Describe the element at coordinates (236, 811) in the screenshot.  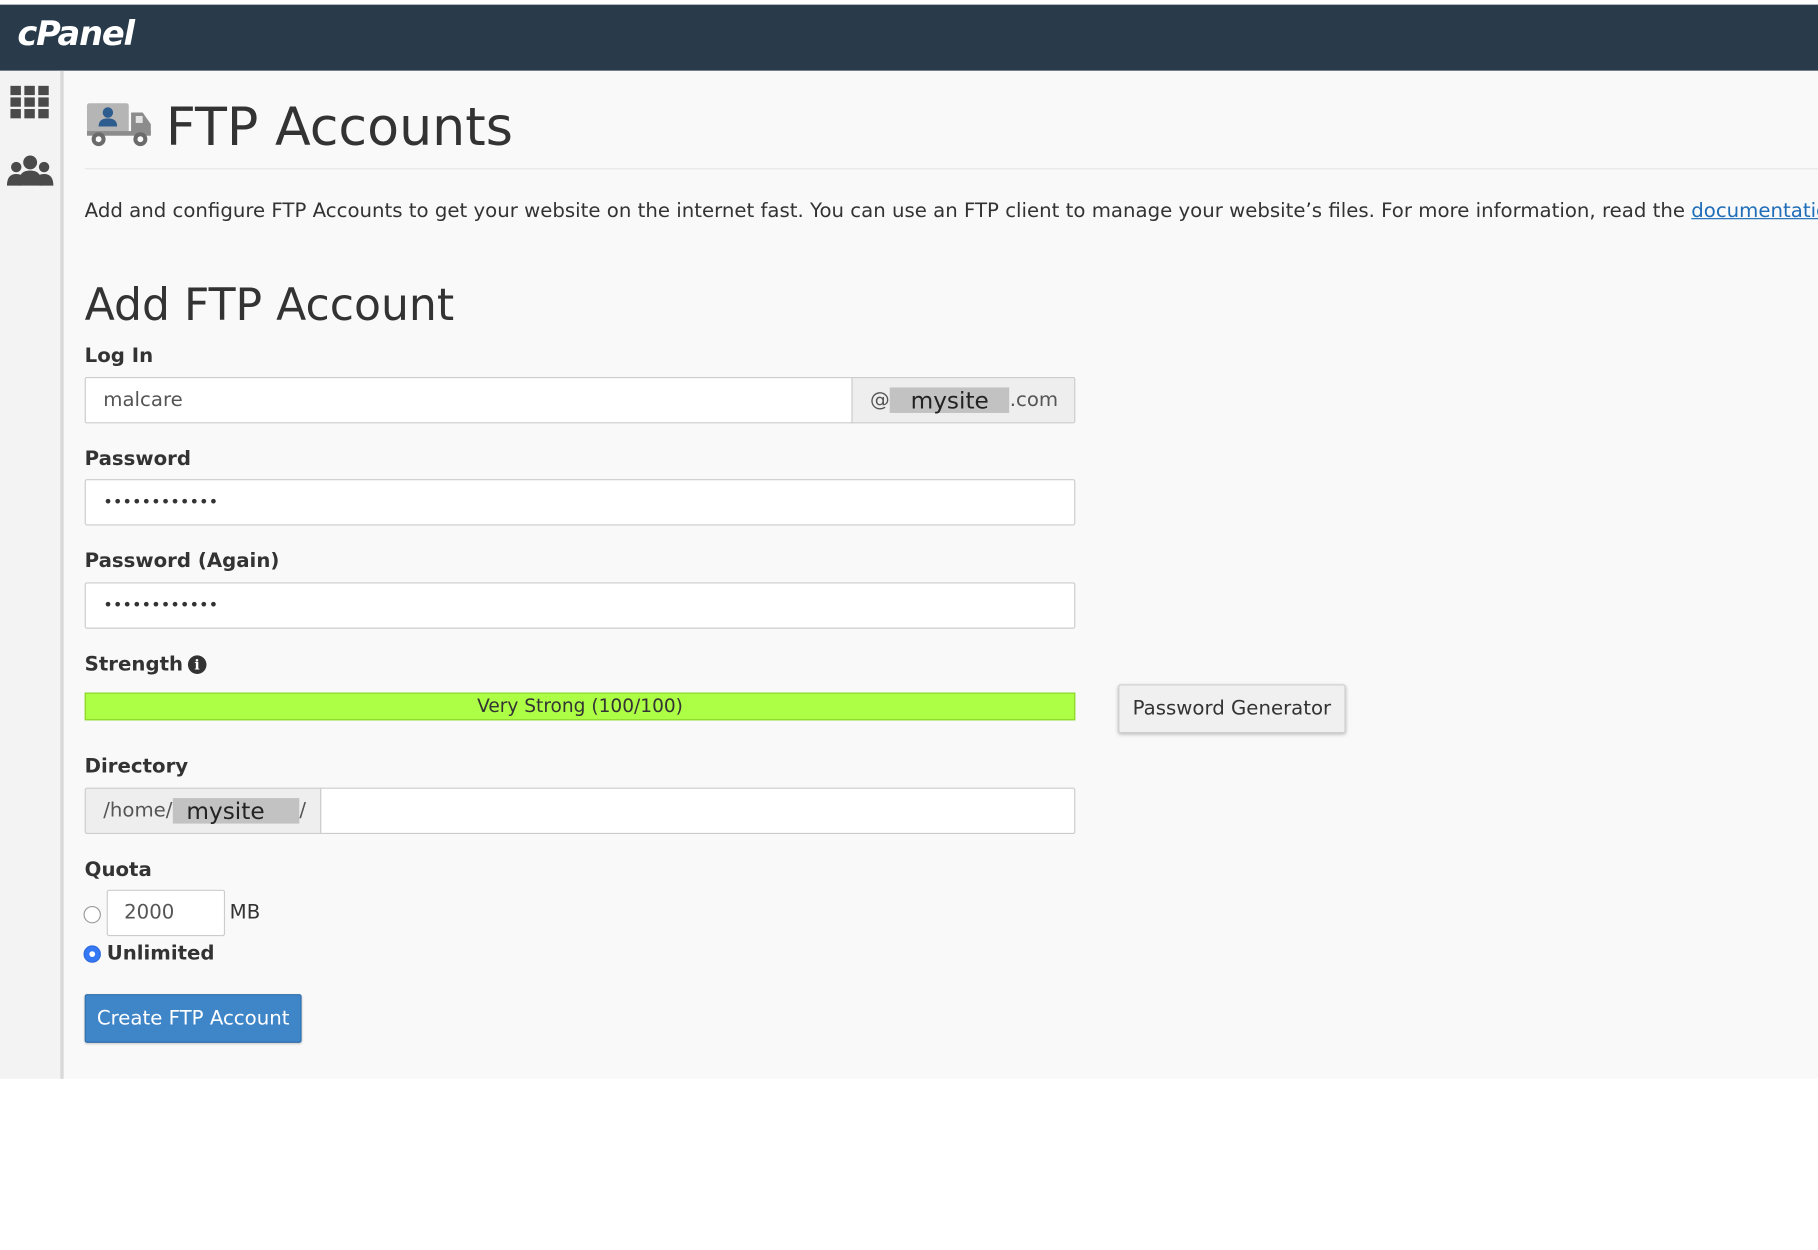
I see `directory-redacted: mysite` at that location.